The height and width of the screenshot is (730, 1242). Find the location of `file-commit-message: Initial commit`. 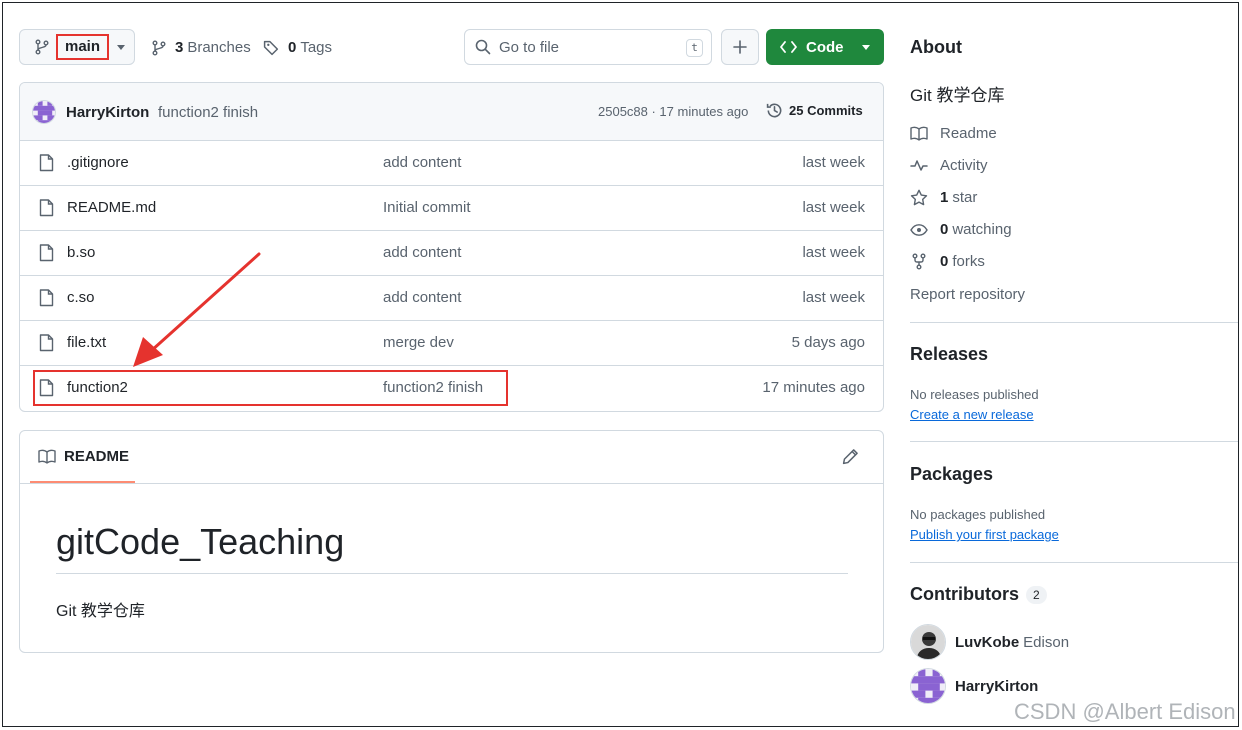

file-commit-message: Initial commit is located at coordinates (427, 207).